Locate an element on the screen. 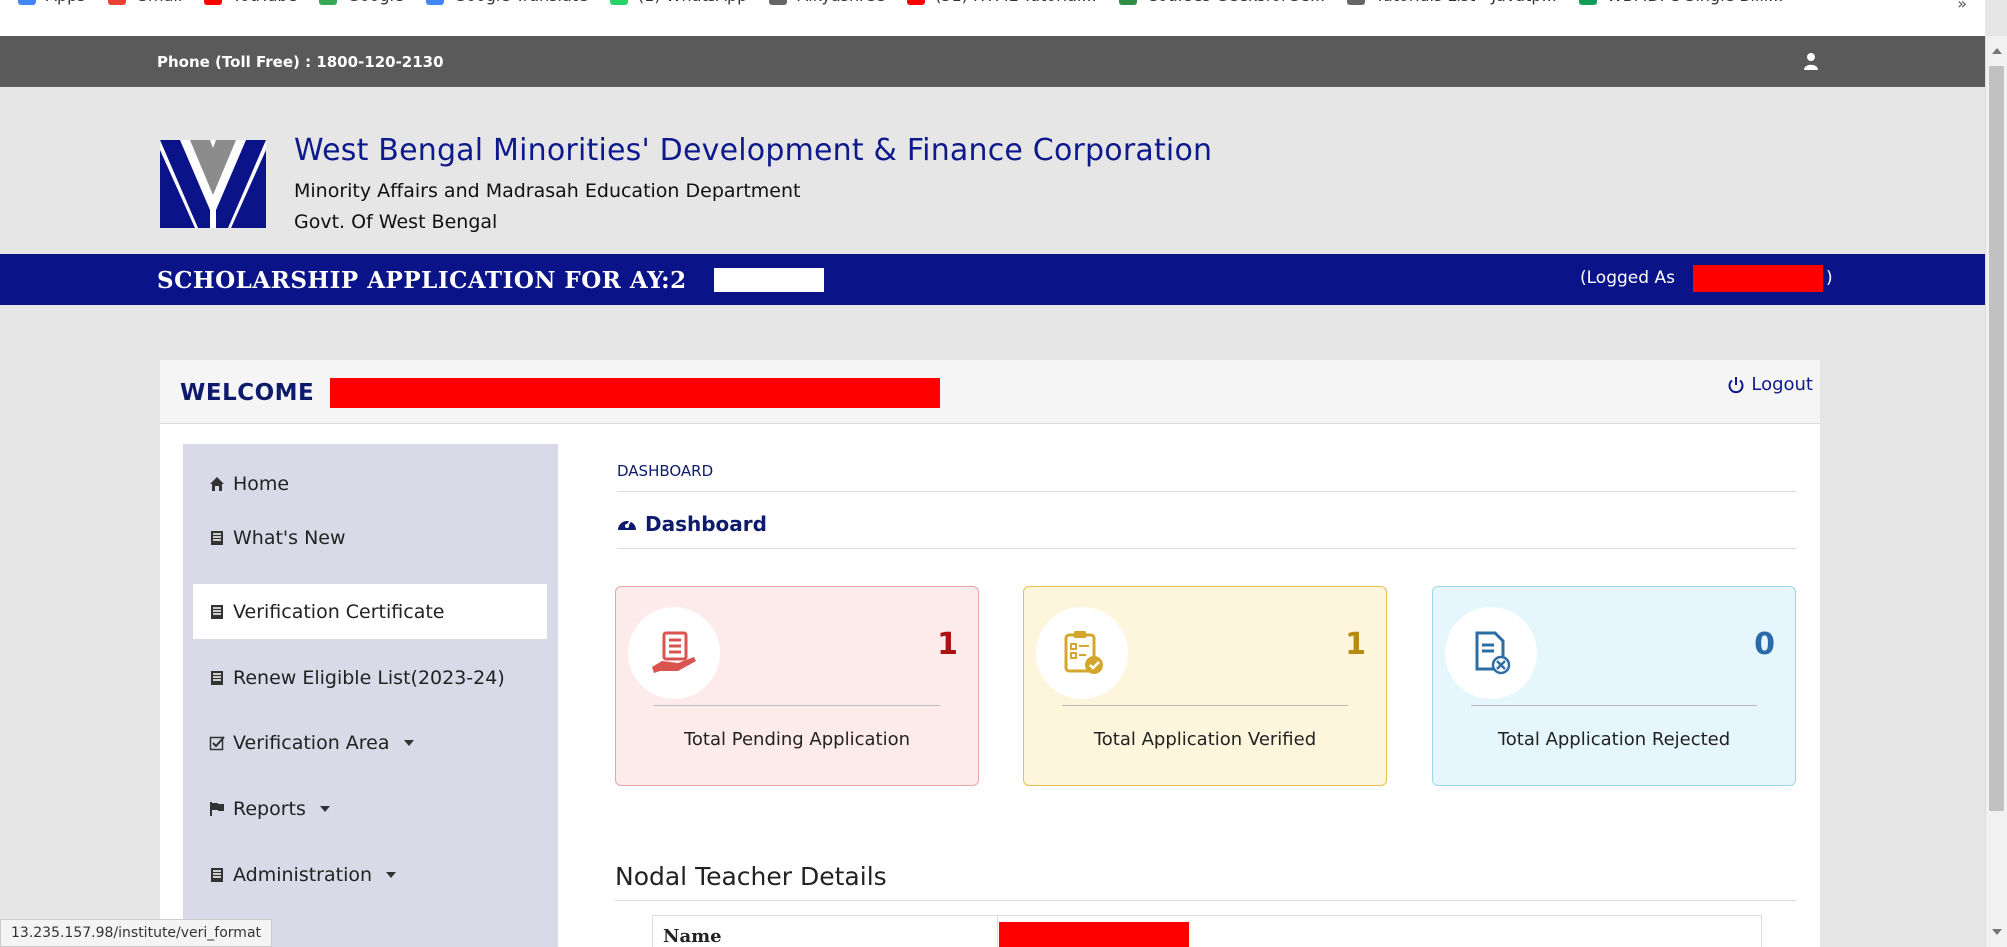 This screenshot has width=2007, height=947. verified-icon-circle is located at coordinates (1082, 653).